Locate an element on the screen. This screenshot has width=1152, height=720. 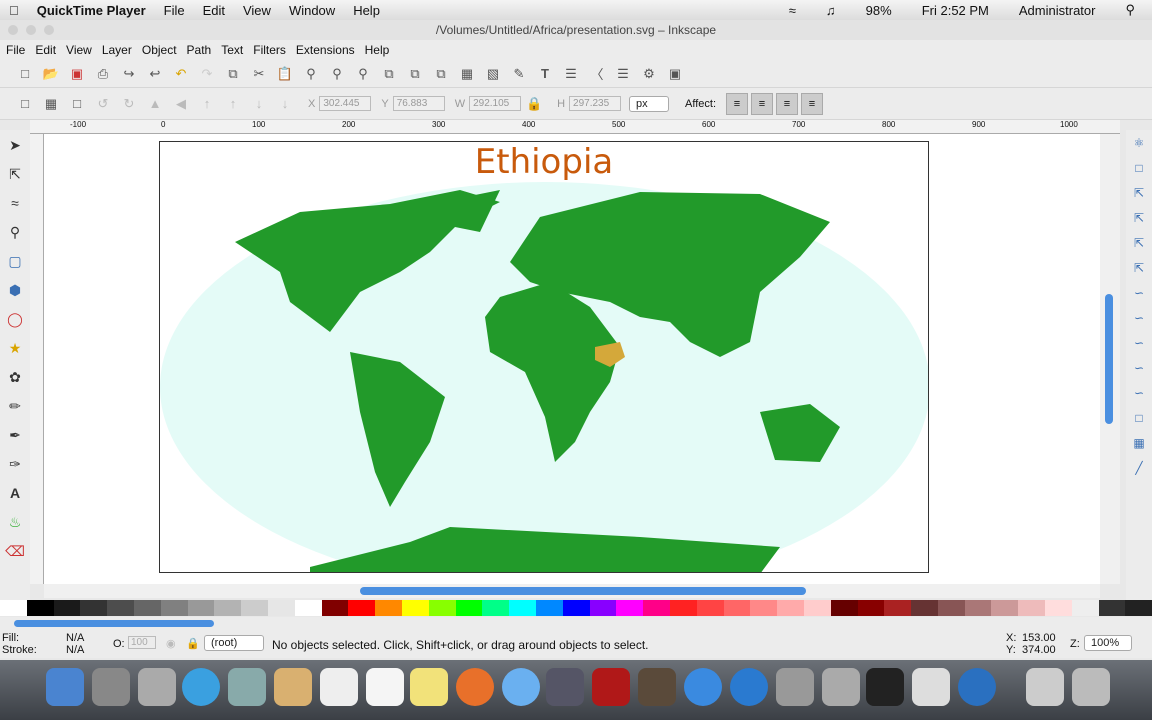
spotlight-icon: ⚲ is located at coordinates (1130, 10).